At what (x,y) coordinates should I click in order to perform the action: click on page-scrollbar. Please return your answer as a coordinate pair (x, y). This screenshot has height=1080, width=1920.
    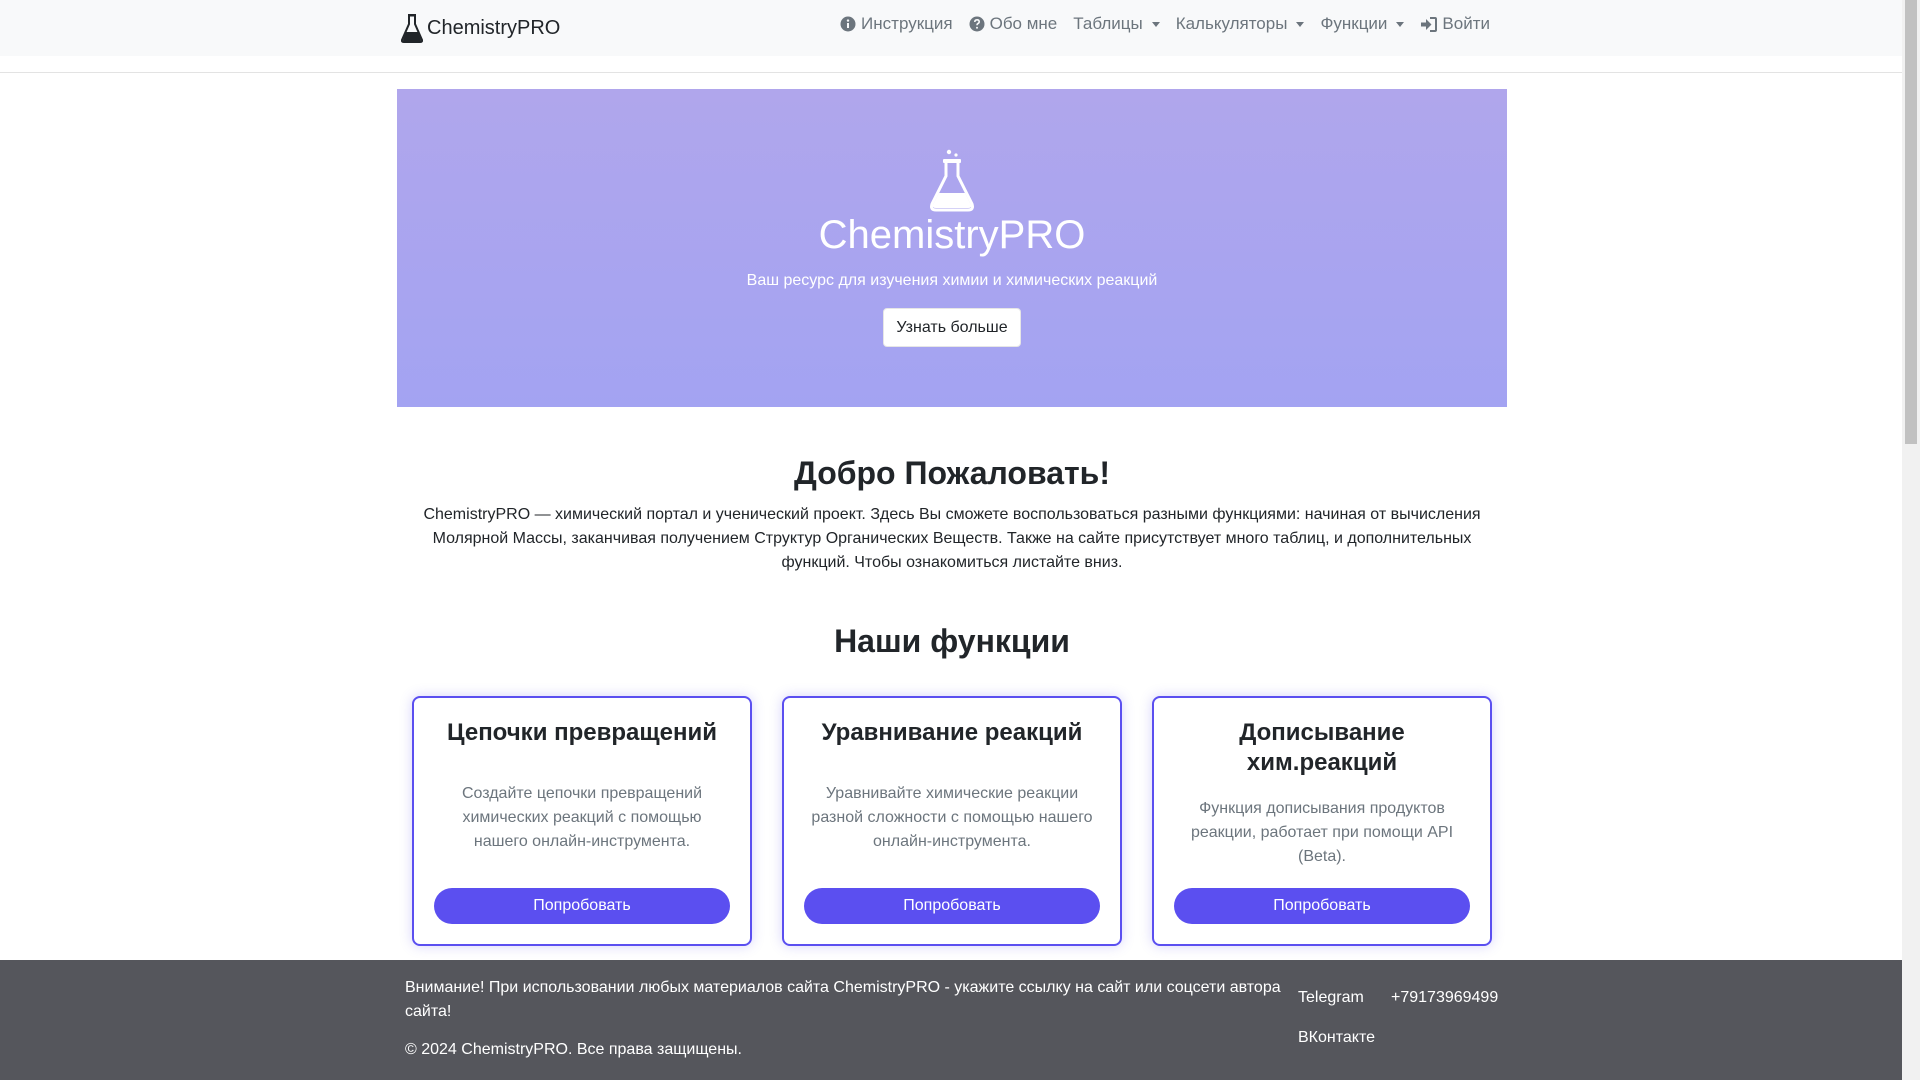
    Looking at the image, I should click on (1911, 540).